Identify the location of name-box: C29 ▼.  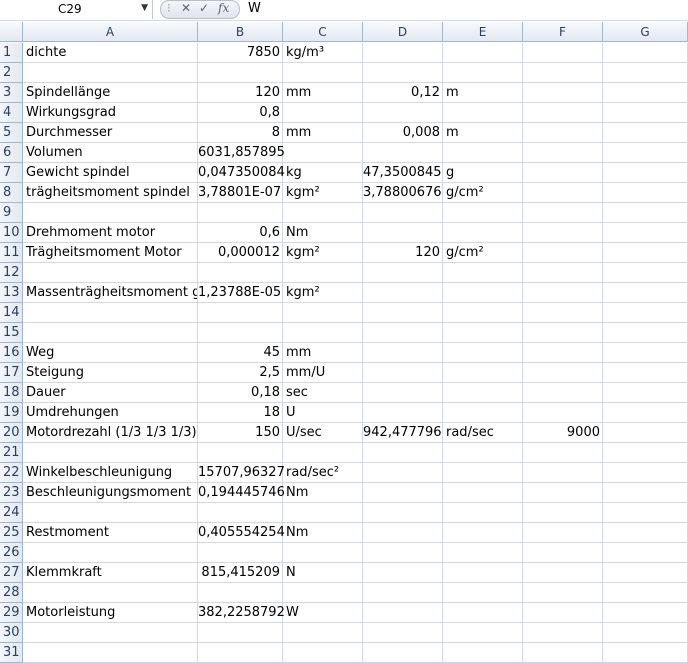
(76, 9).